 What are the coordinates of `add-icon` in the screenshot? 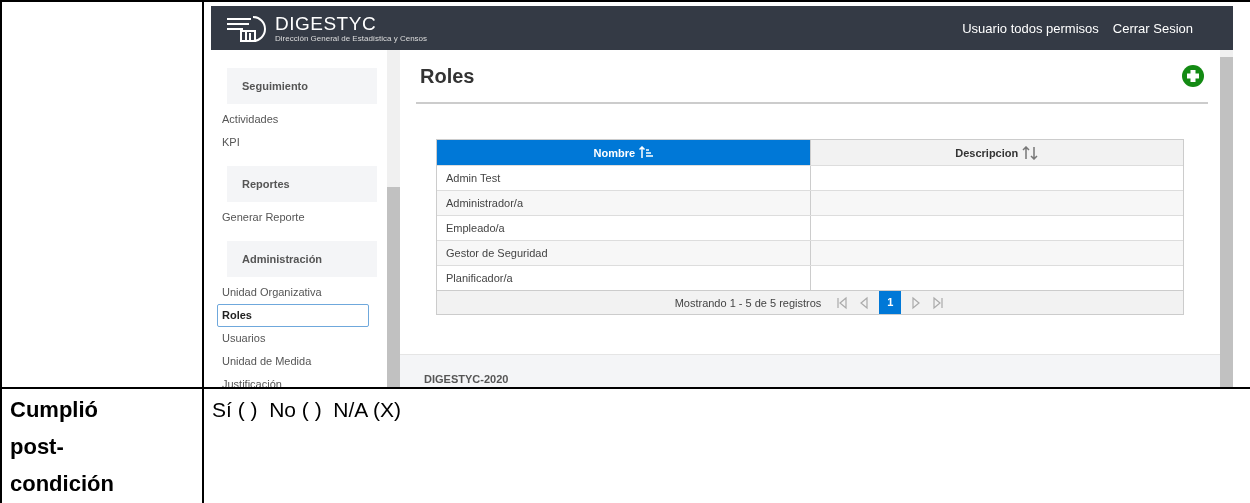 It's located at (1193, 76).